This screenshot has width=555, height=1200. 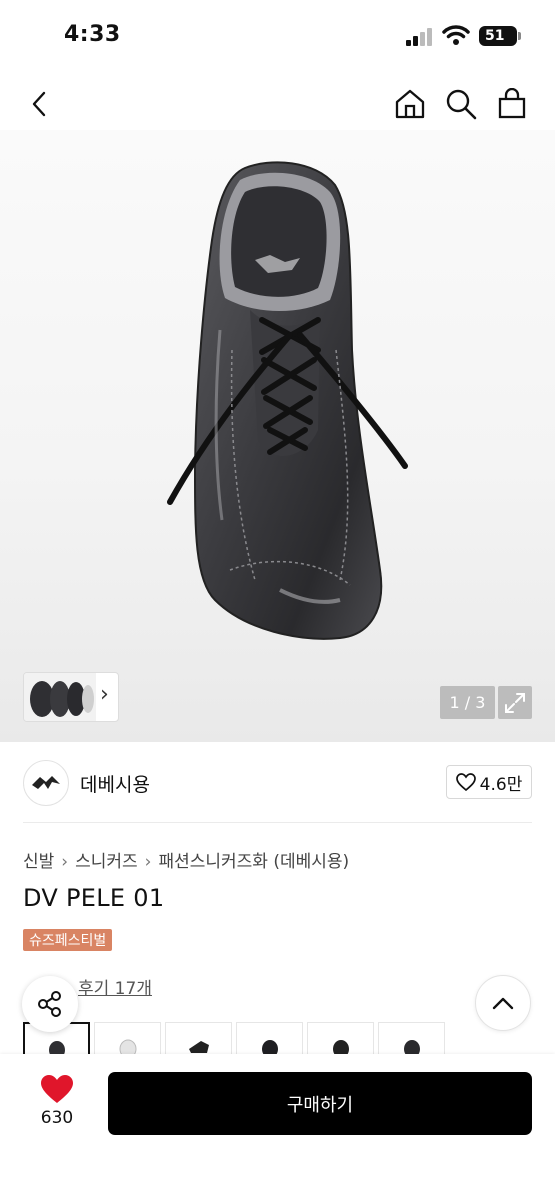 I want to click on thumbnail-next-arrow: ›, so click(x=104, y=694).